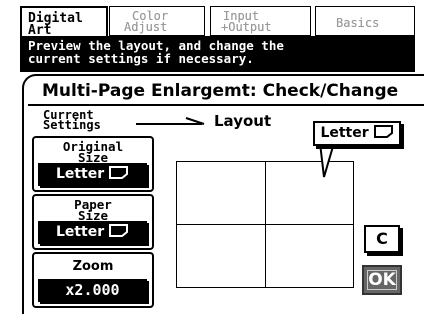 The width and height of the screenshot is (424, 314). What do you see at coordinates (40, 30) in the screenshot?
I see `tab-label-line2: Art` at bounding box center [40, 30].